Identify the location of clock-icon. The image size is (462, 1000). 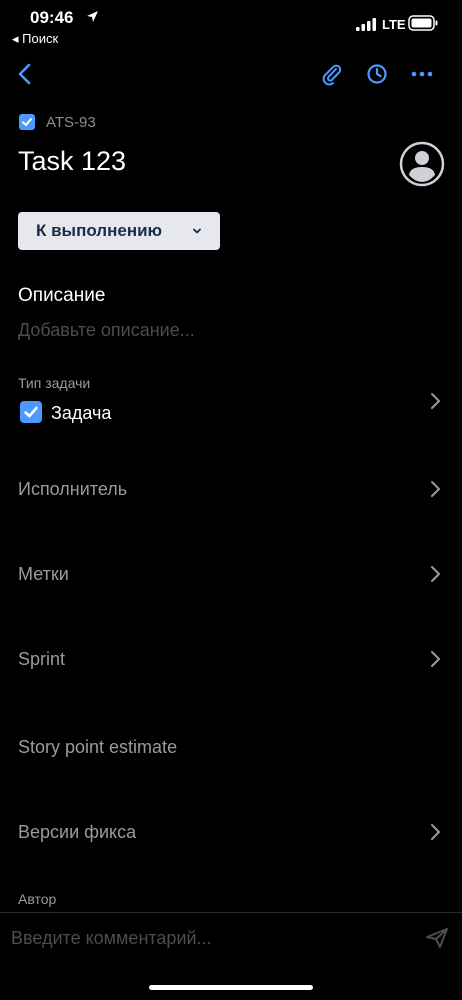
(377, 74).